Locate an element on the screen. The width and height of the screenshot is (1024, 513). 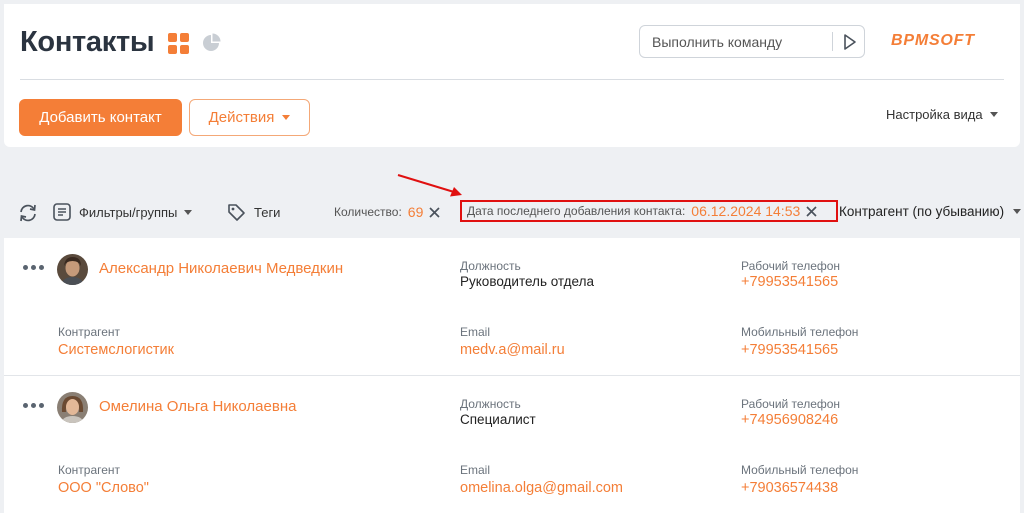
actions-button: Действия is located at coordinates (249, 117).